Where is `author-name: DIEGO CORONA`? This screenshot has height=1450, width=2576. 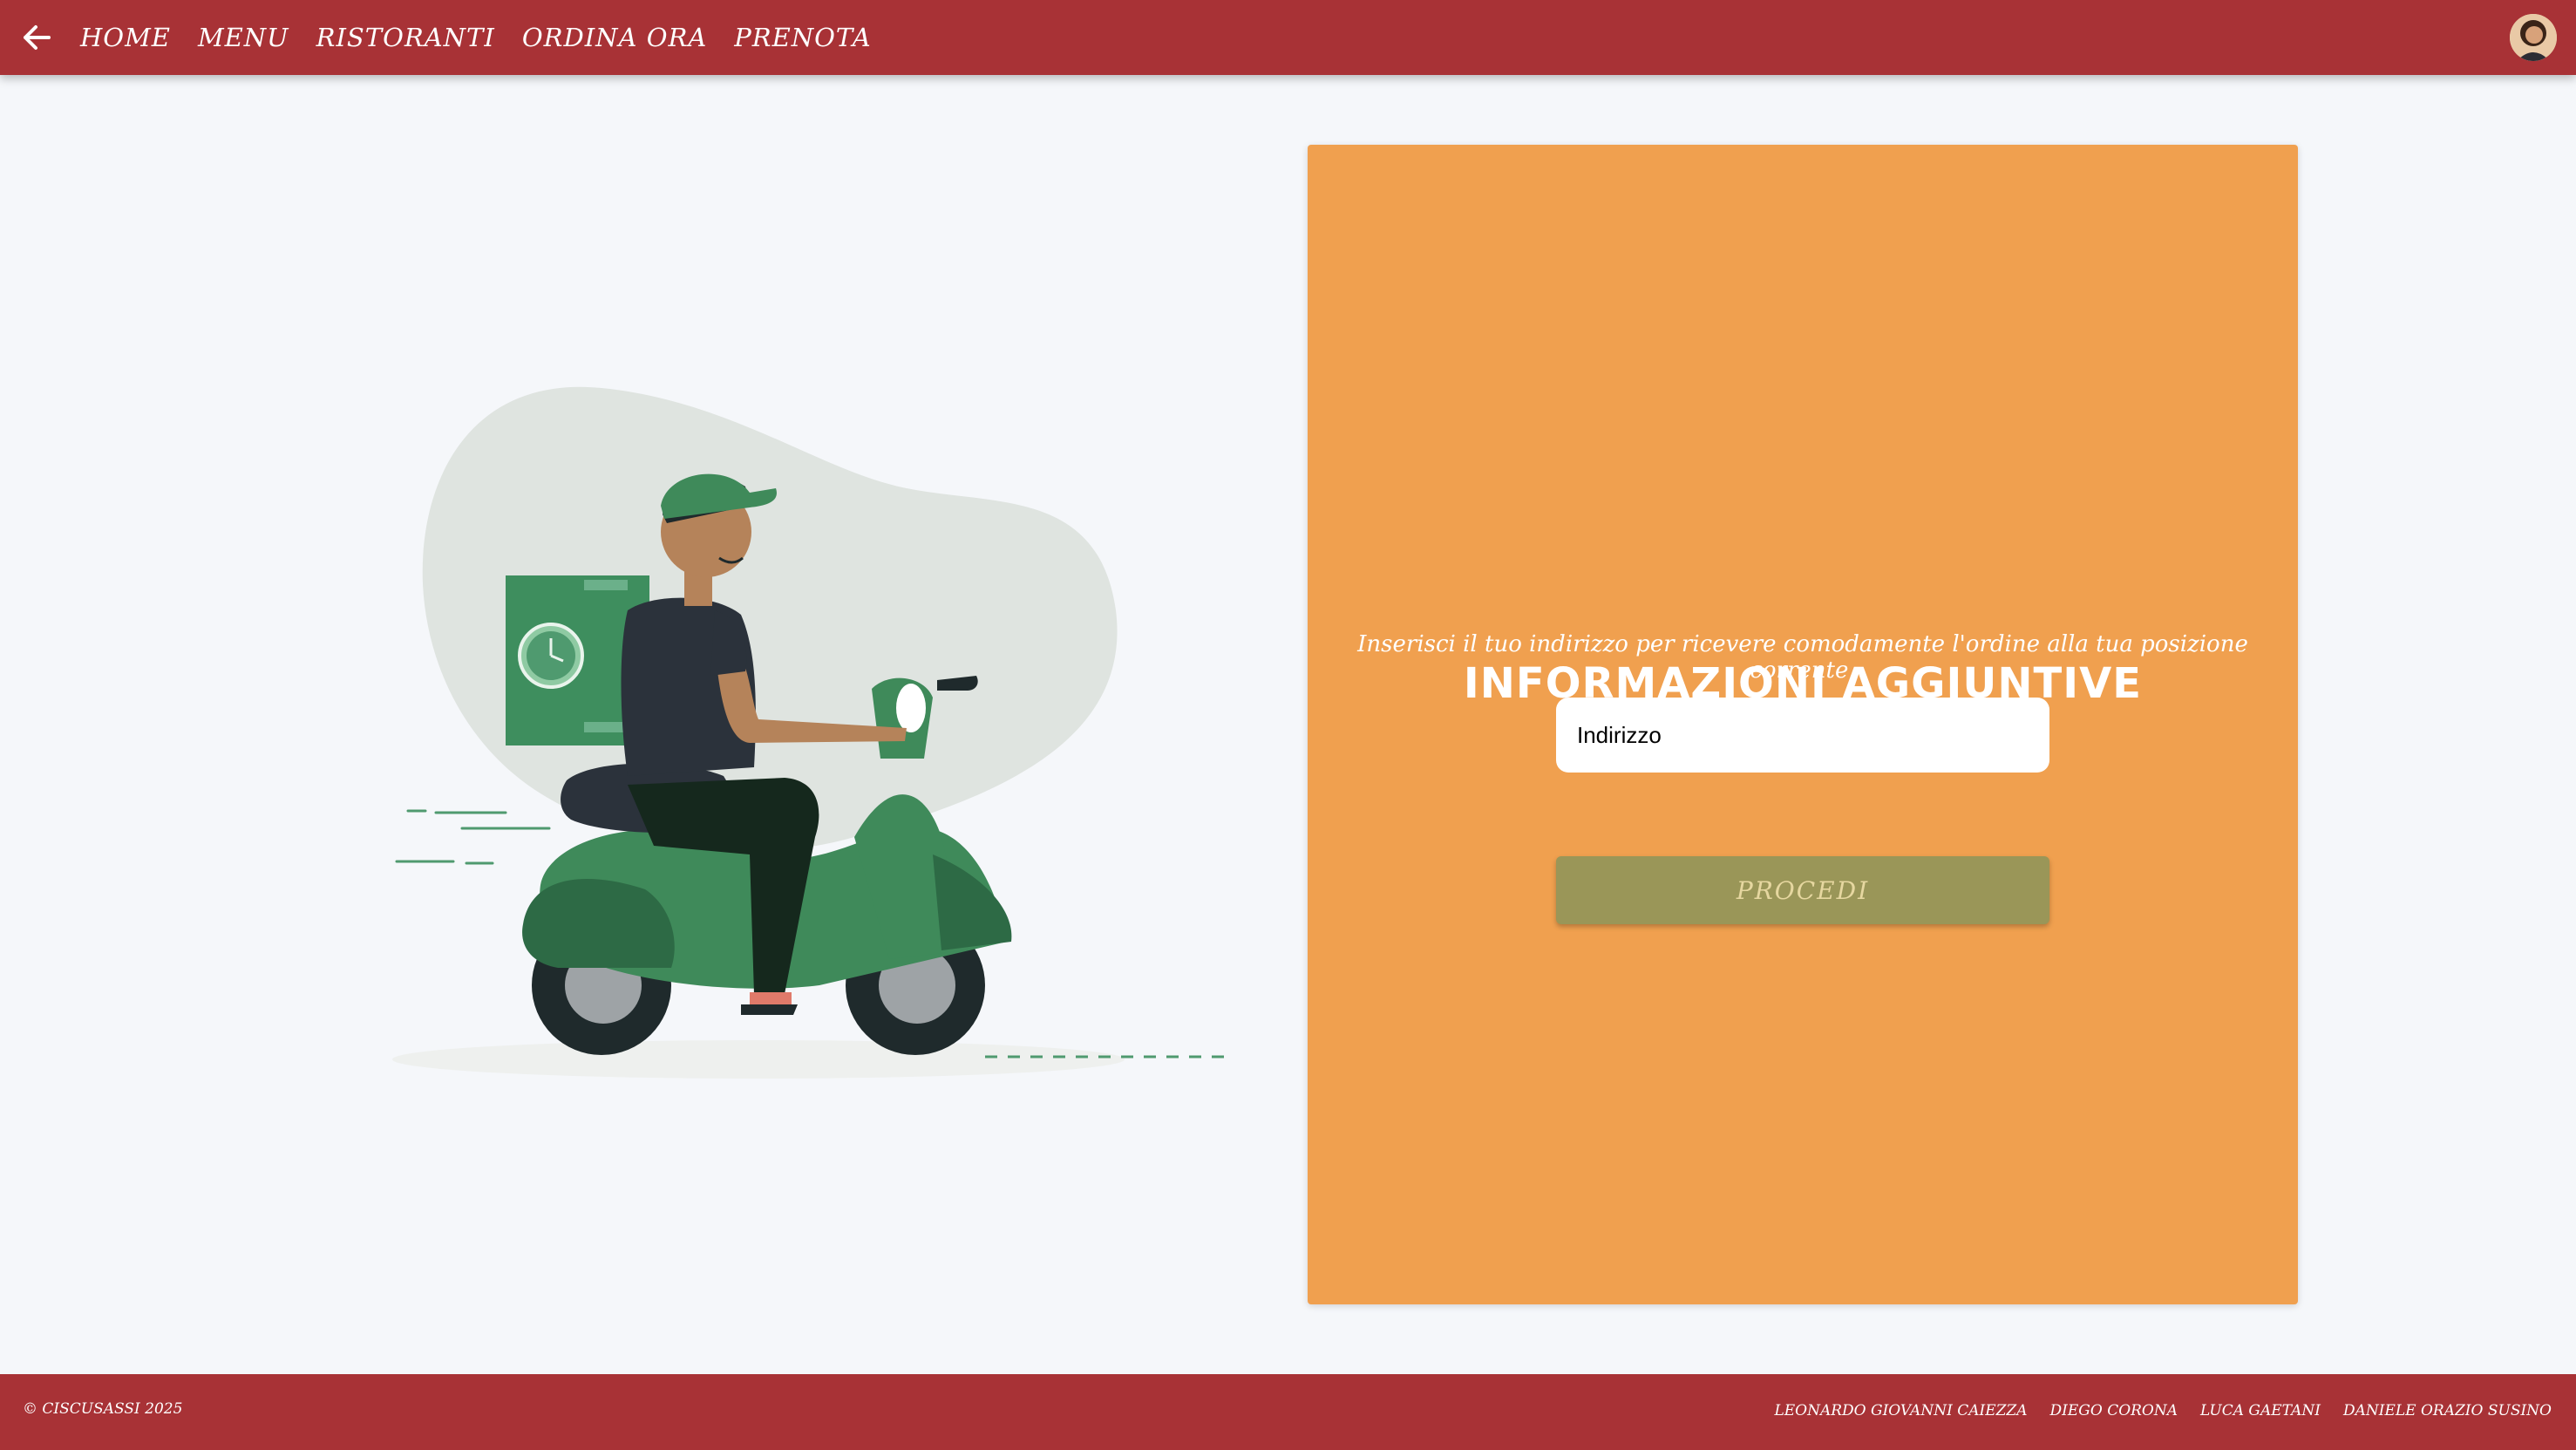 author-name: DIEGO CORONA is located at coordinates (2113, 1410).